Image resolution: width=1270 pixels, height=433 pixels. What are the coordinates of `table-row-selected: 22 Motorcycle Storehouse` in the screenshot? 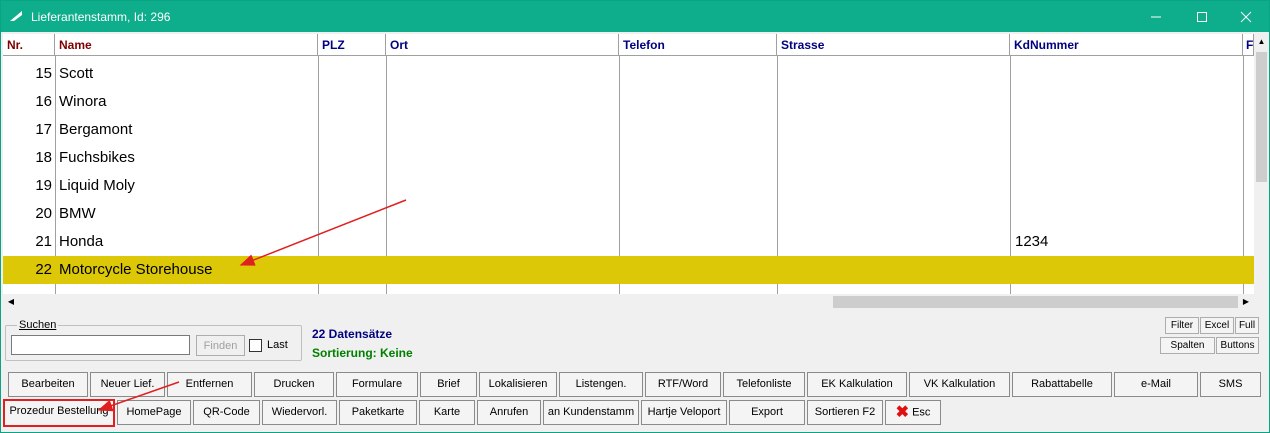 It's located at (628, 270).